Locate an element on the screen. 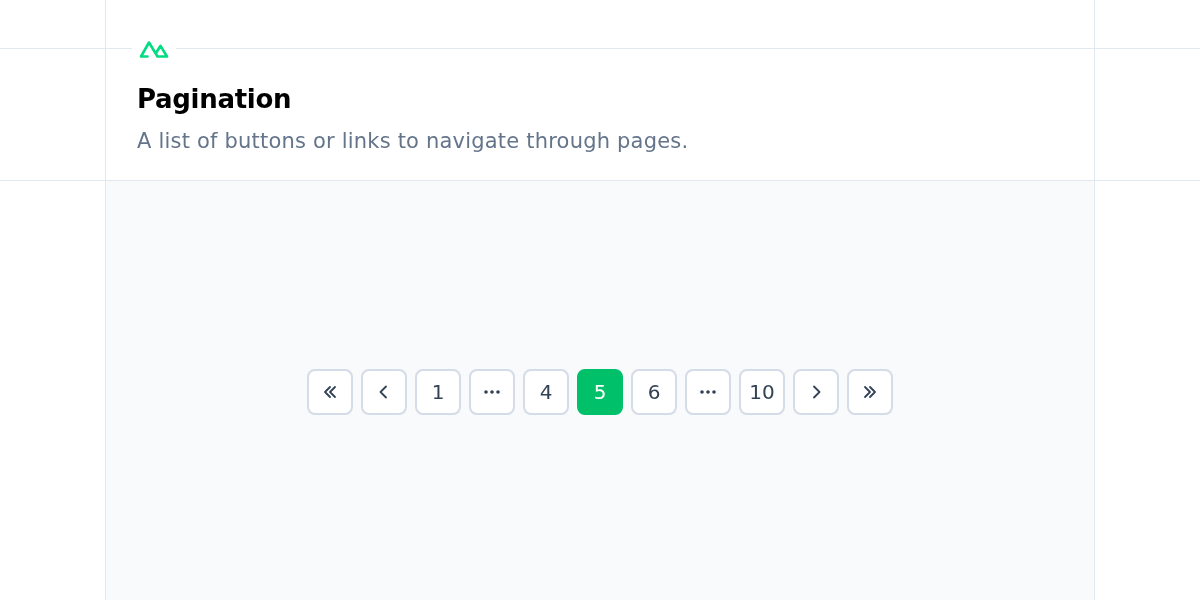 Image resolution: width=1200 pixels, height=600 pixels. page-title: Pagination is located at coordinates (215, 99).